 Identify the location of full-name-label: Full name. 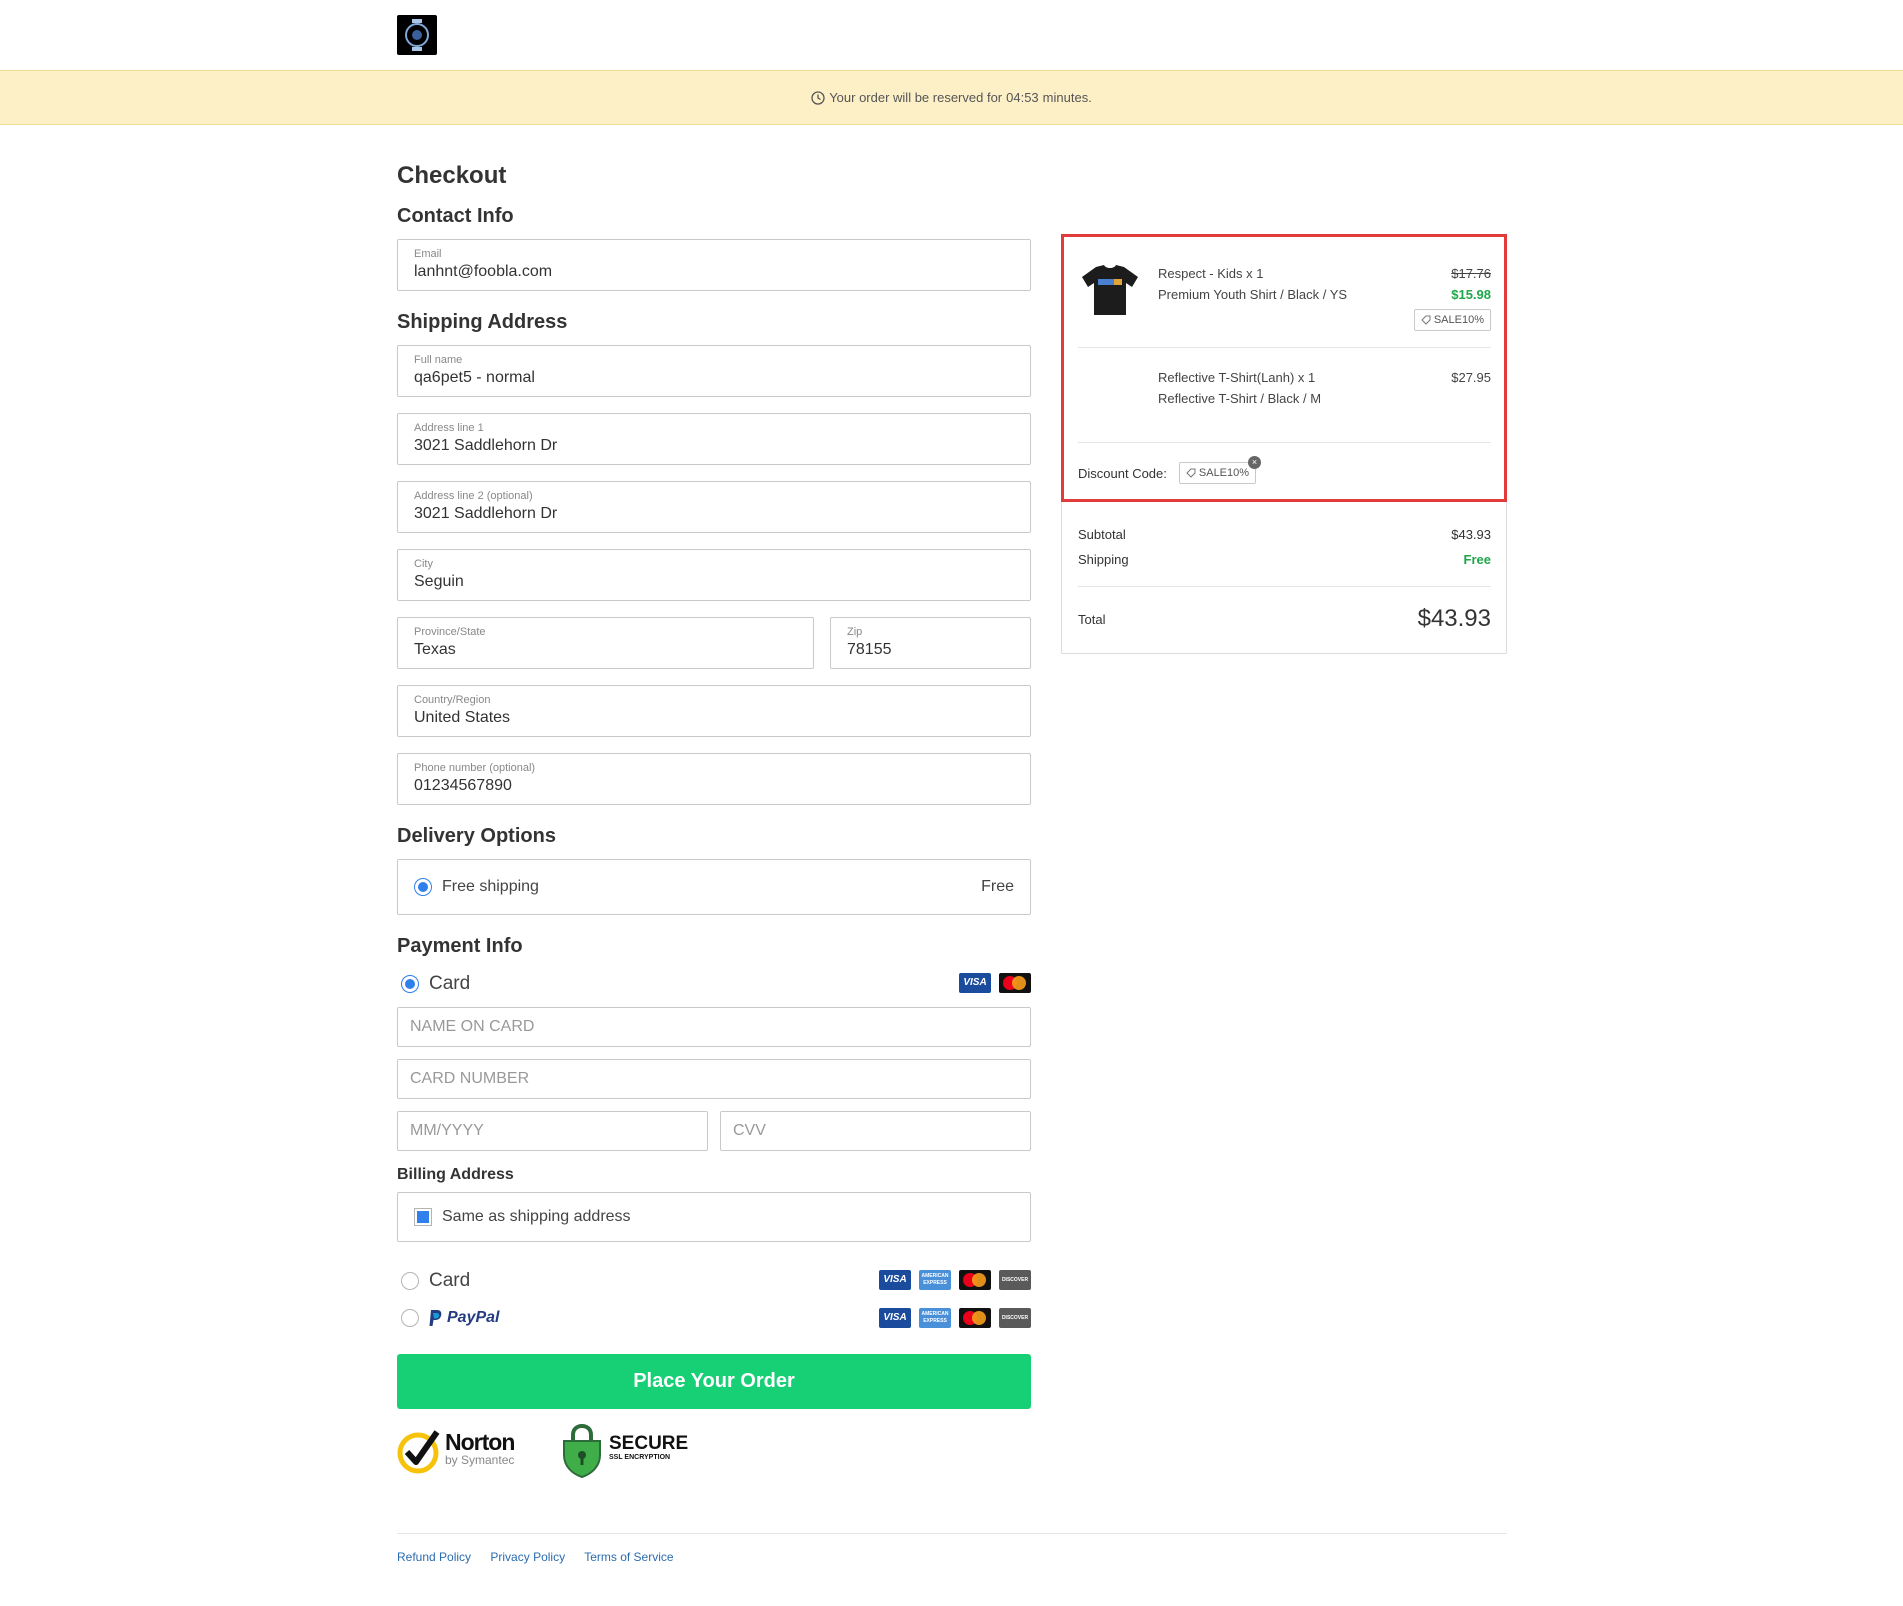
(438, 360).